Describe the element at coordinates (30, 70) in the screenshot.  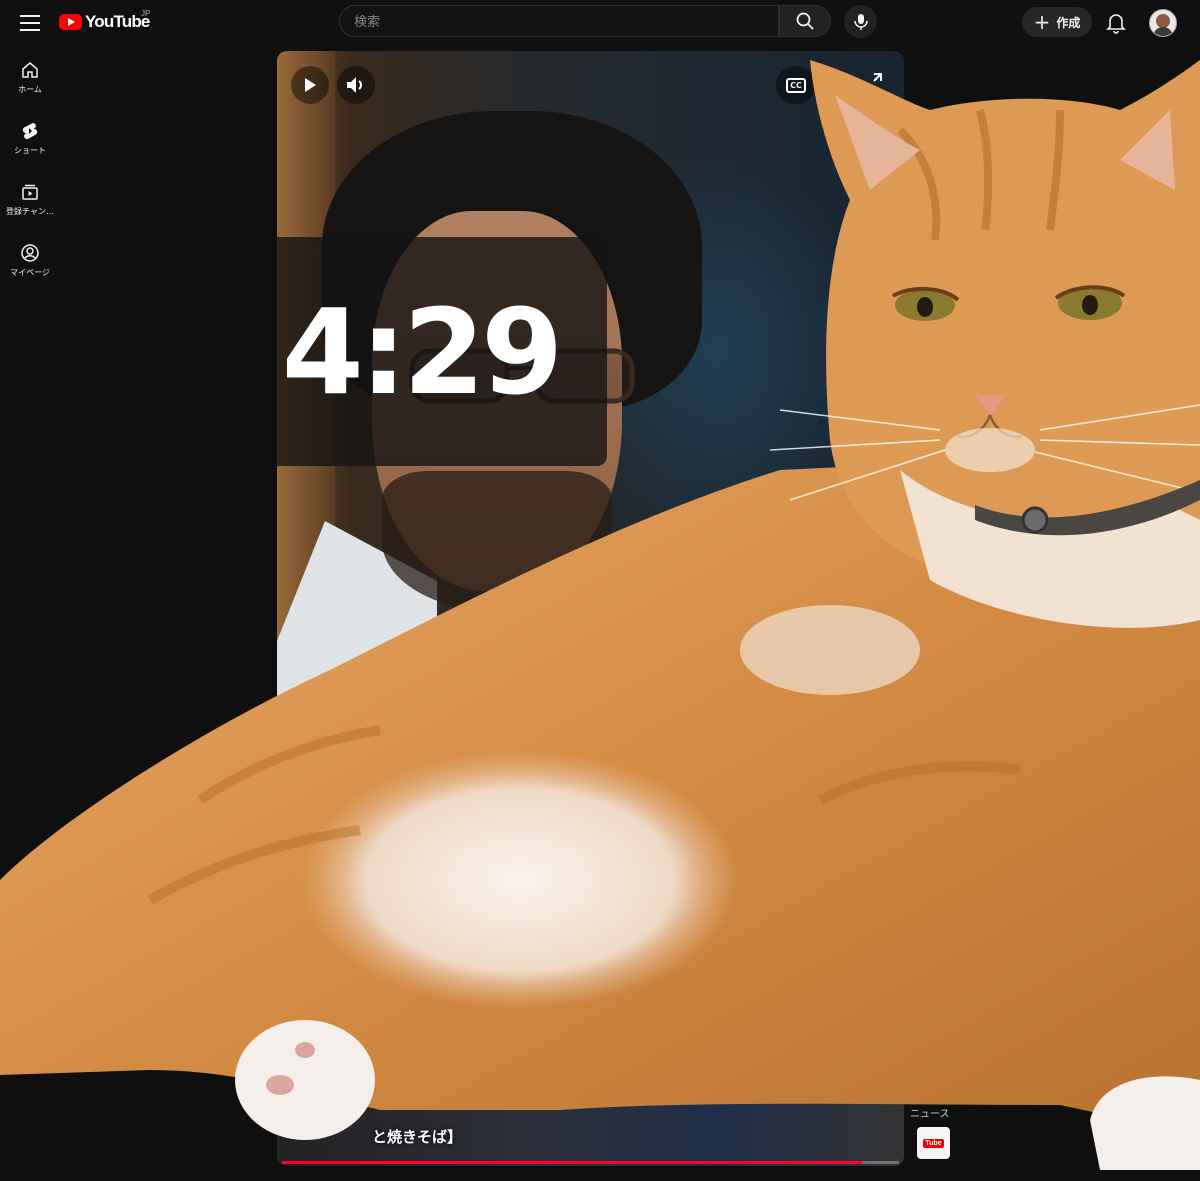
I see `home-icon` at that location.